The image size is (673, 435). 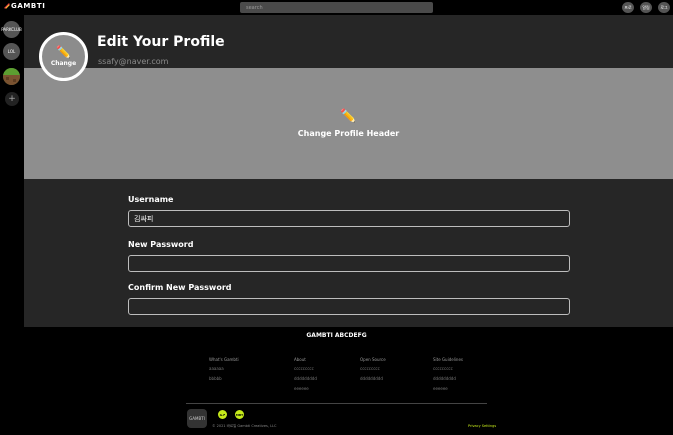 I want to click on profile-icon: 프로, so click(x=628, y=7).